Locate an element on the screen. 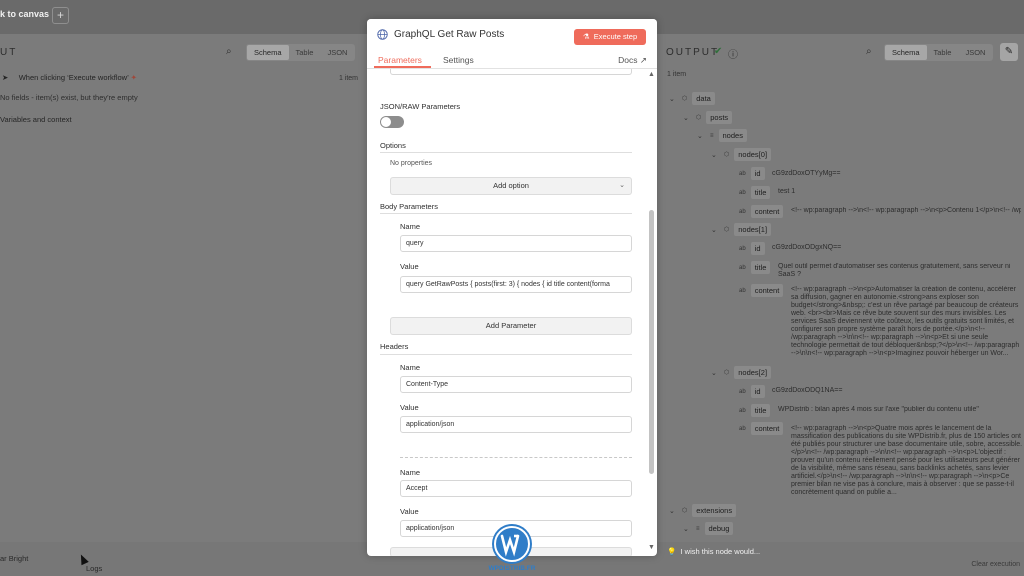 Image resolution: width=1024 pixels, height=576 pixels. tree-node-nodes-0: ⌄ ⬡ nodes[0] is located at coordinates (741, 154).